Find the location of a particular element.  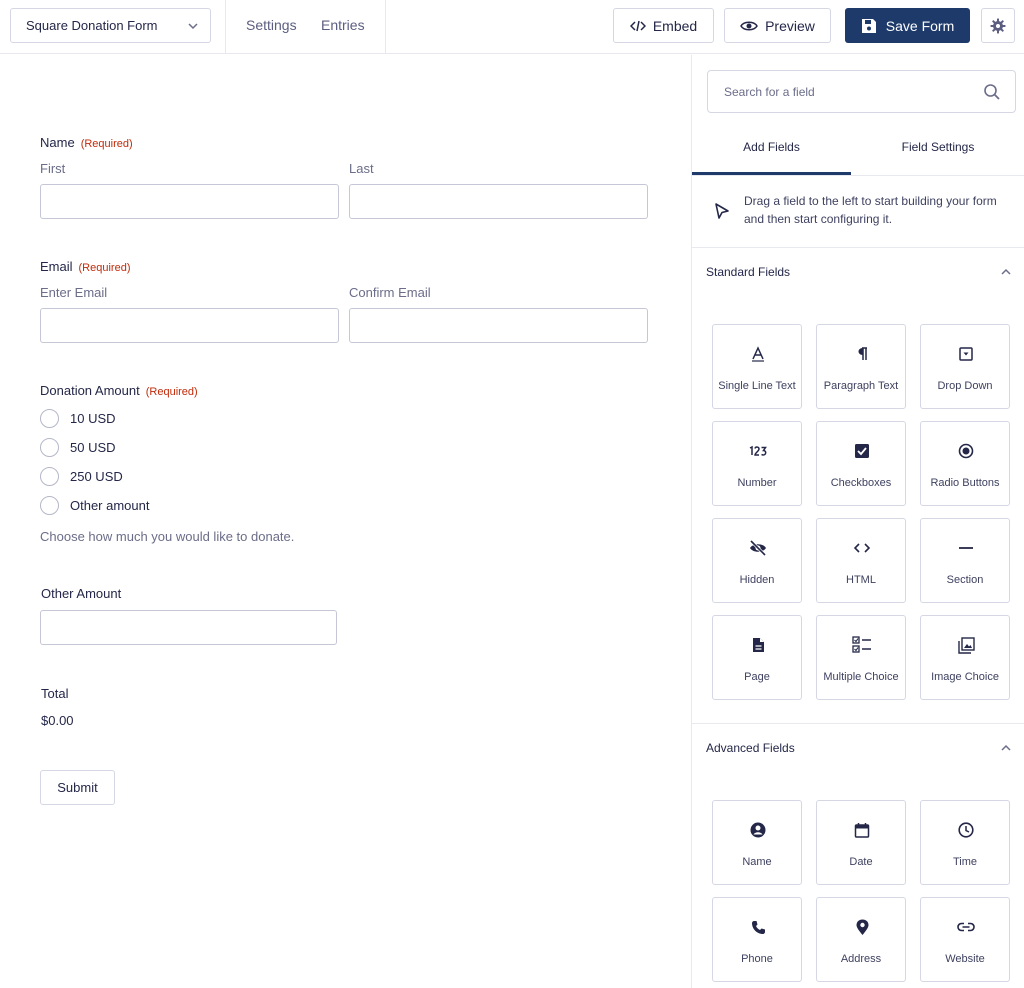

field-tile-single-line-text: Single Line Text is located at coordinates (757, 366).